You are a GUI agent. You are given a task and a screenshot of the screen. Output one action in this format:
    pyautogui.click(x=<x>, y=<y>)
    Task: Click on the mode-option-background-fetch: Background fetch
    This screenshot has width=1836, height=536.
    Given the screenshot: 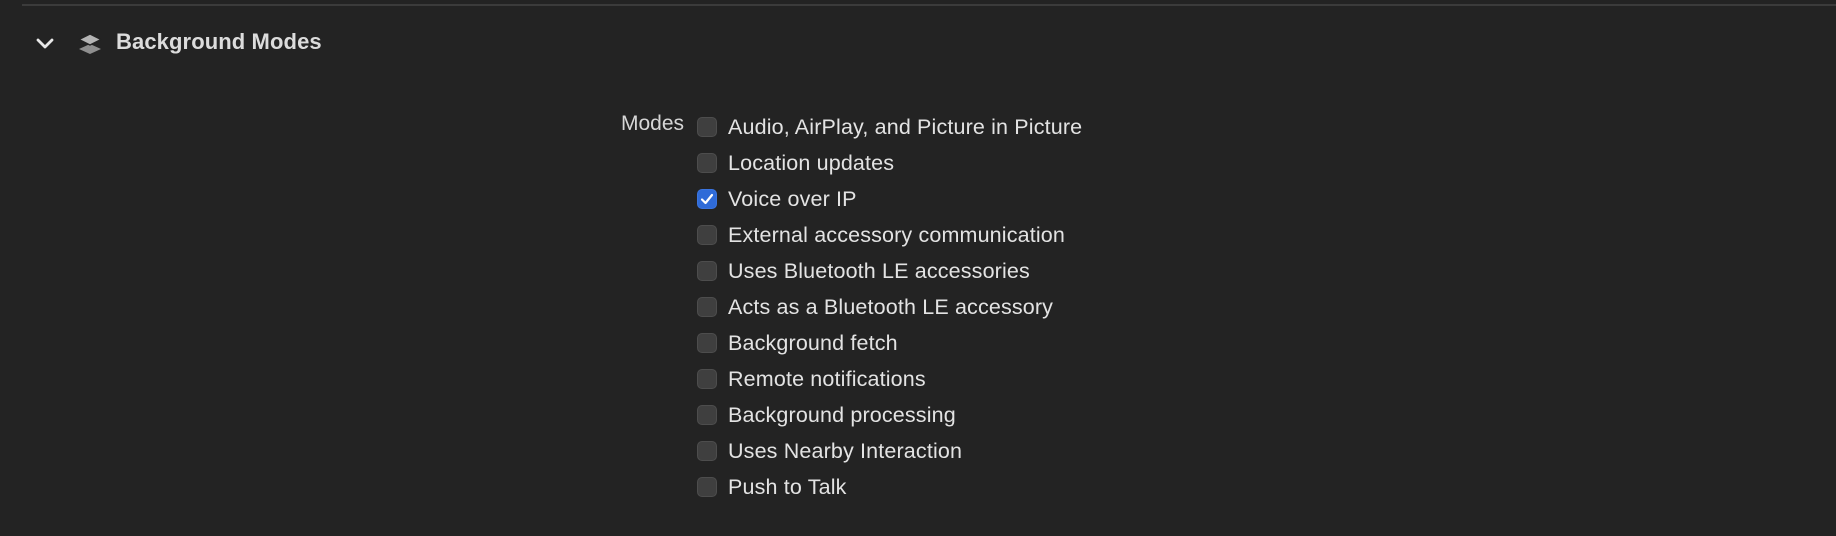 What is the action you would take?
    pyautogui.click(x=889, y=343)
    